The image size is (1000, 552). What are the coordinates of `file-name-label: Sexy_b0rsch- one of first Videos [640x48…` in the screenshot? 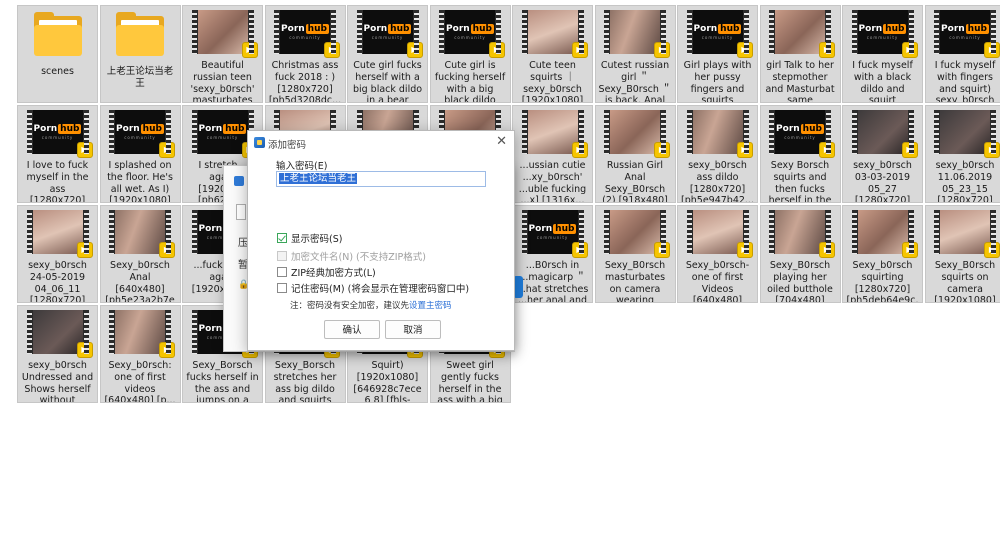 It's located at (717, 281).